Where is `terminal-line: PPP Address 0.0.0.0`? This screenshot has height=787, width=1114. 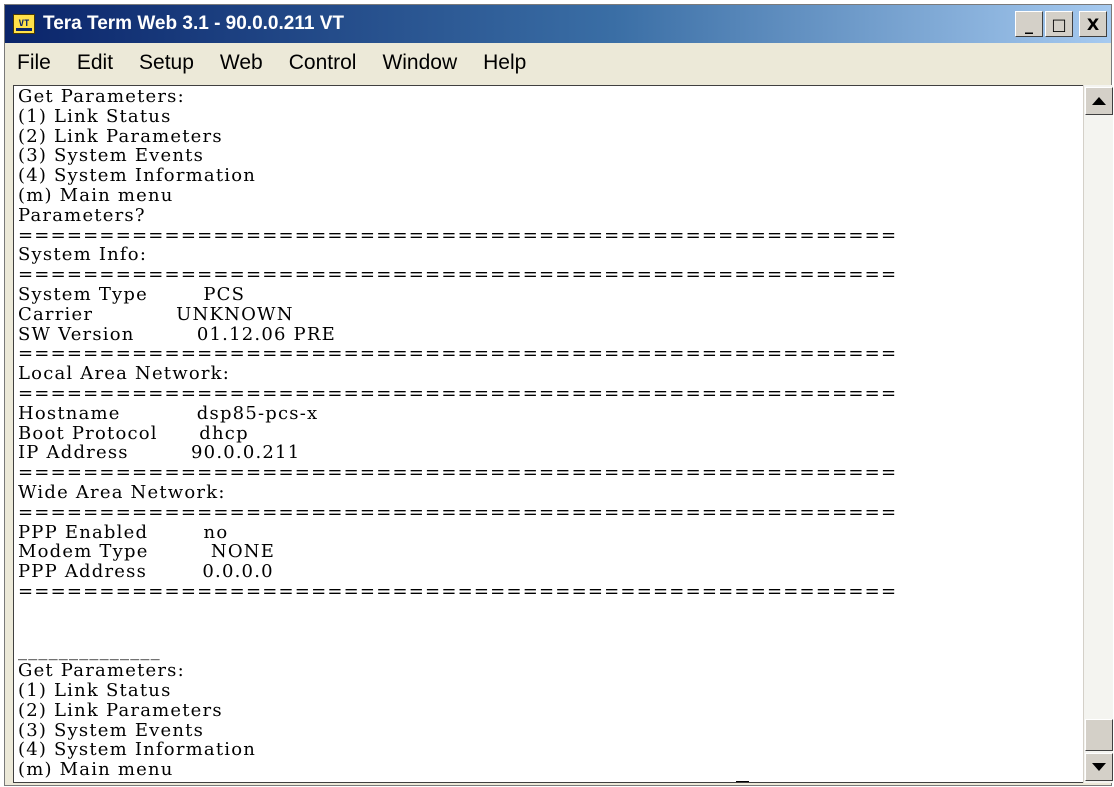
terminal-line: PPP Address 0.0.0.0 is located at coordinates (146, 572).